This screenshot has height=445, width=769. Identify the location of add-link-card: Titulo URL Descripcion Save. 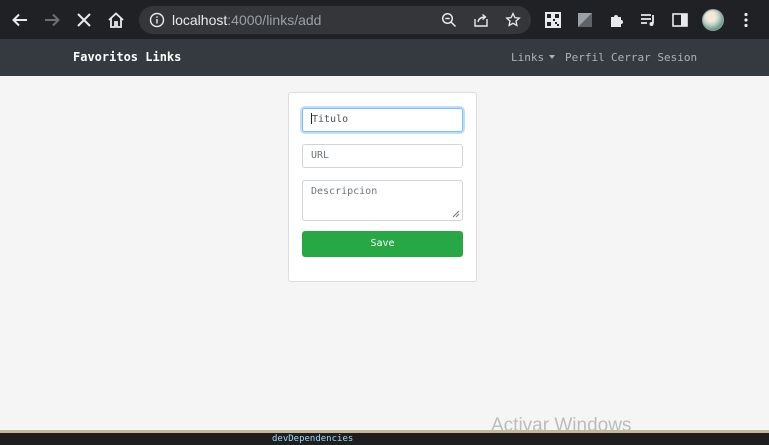
(382, 187).